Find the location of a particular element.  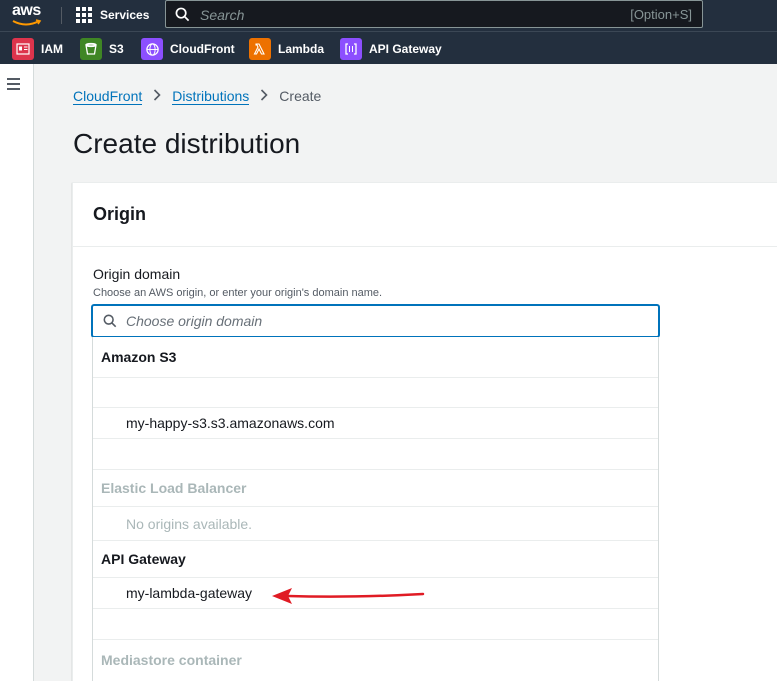

breadcrumb-distributions-link: Distributions is located at coordinates (211, 96).